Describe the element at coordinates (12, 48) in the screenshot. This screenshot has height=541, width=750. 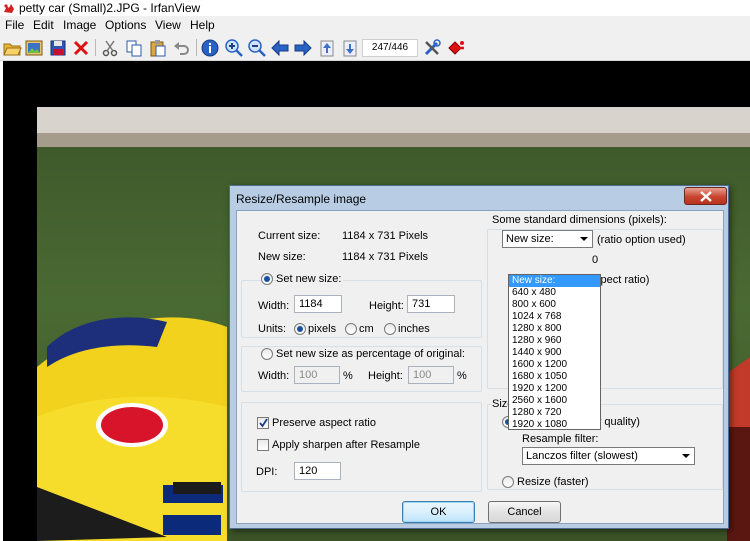
I see `open-folder-icon` at that location.